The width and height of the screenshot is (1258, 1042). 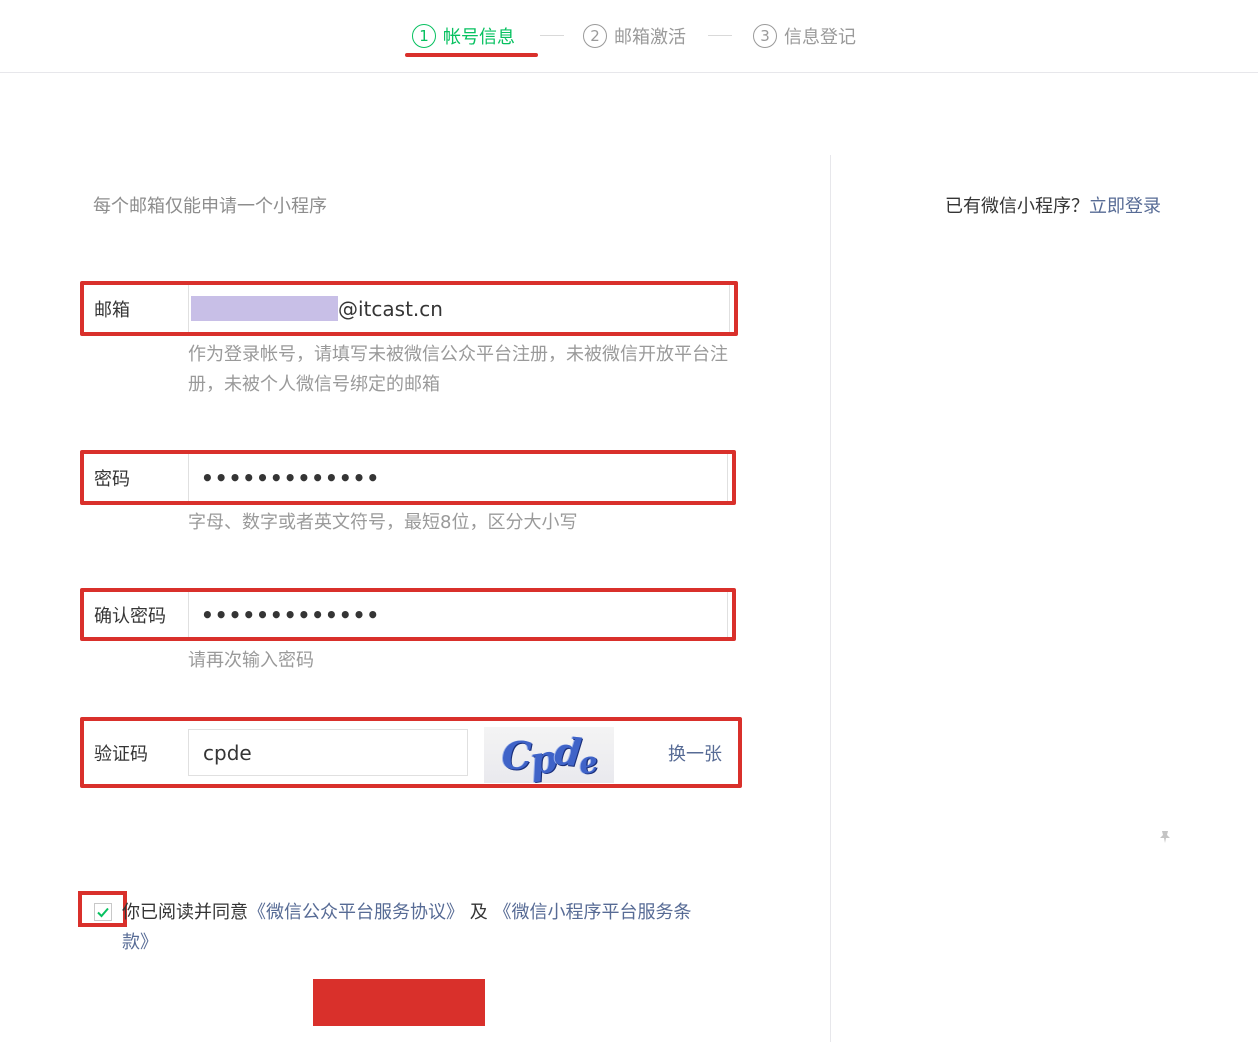 I want to click on password-hint: 字母、数字或者英文符号，最短8位，区分大小写, so click(x=383, y=522).